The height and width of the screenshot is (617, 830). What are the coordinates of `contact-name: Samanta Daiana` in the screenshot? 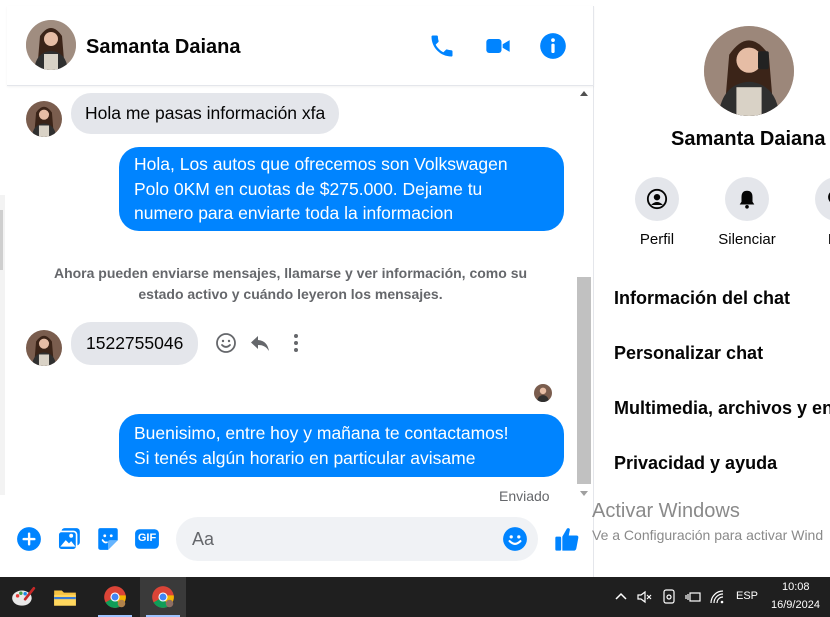 It's located at (163, 47).